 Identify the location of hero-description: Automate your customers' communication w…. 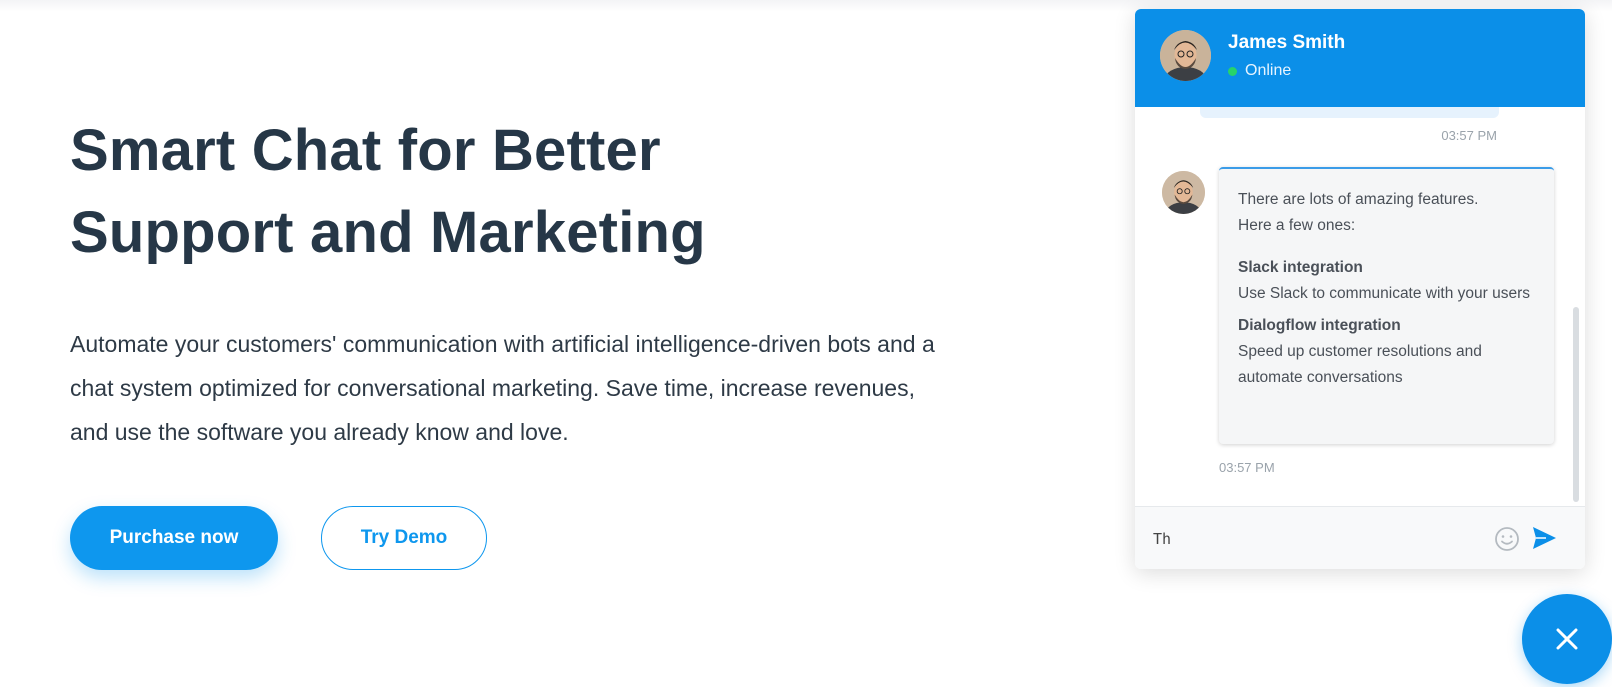
(502, 388).